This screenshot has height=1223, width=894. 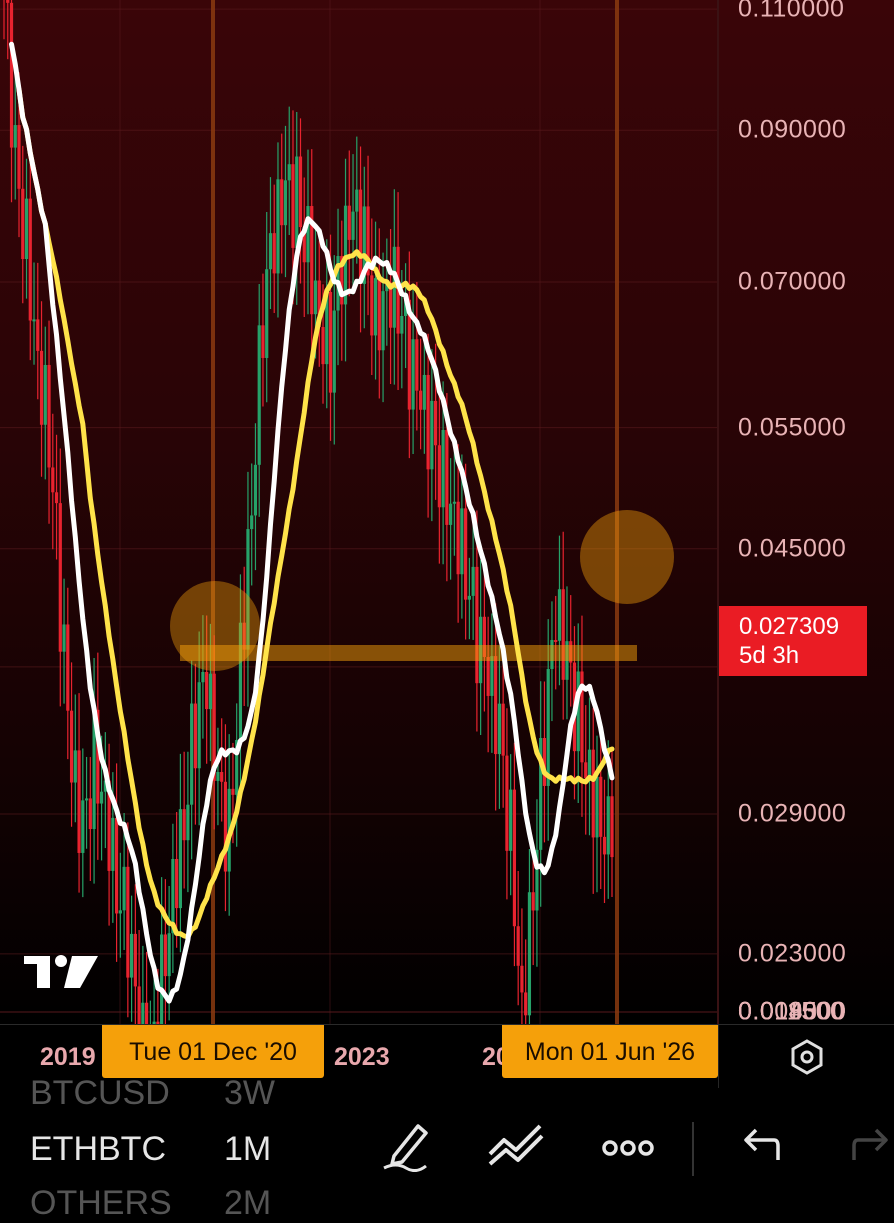 What do you see at coordinates (68, 1057) in the screenshot?
I see `year-label: 2019` at bounding box center [68, 1057].